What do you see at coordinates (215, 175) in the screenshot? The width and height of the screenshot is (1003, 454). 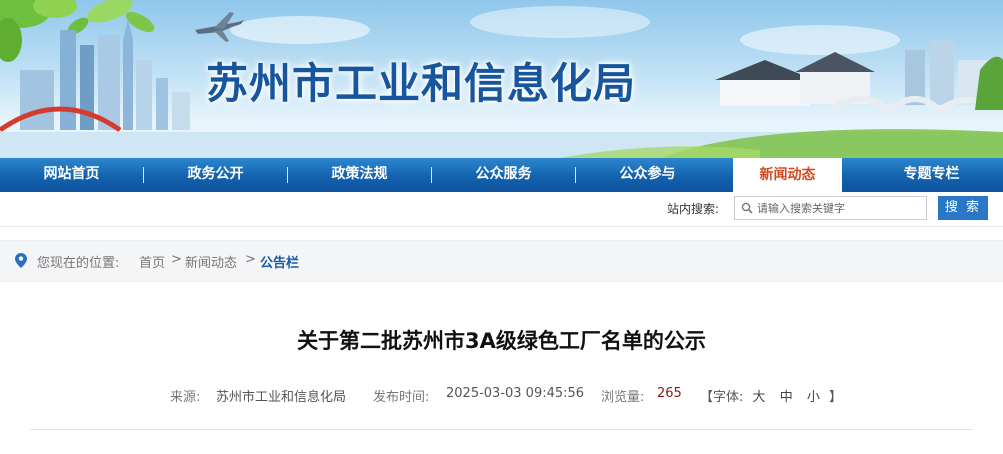 I see `nav-item-government-affairs: 政务公开` at bounding box center [215, 175].